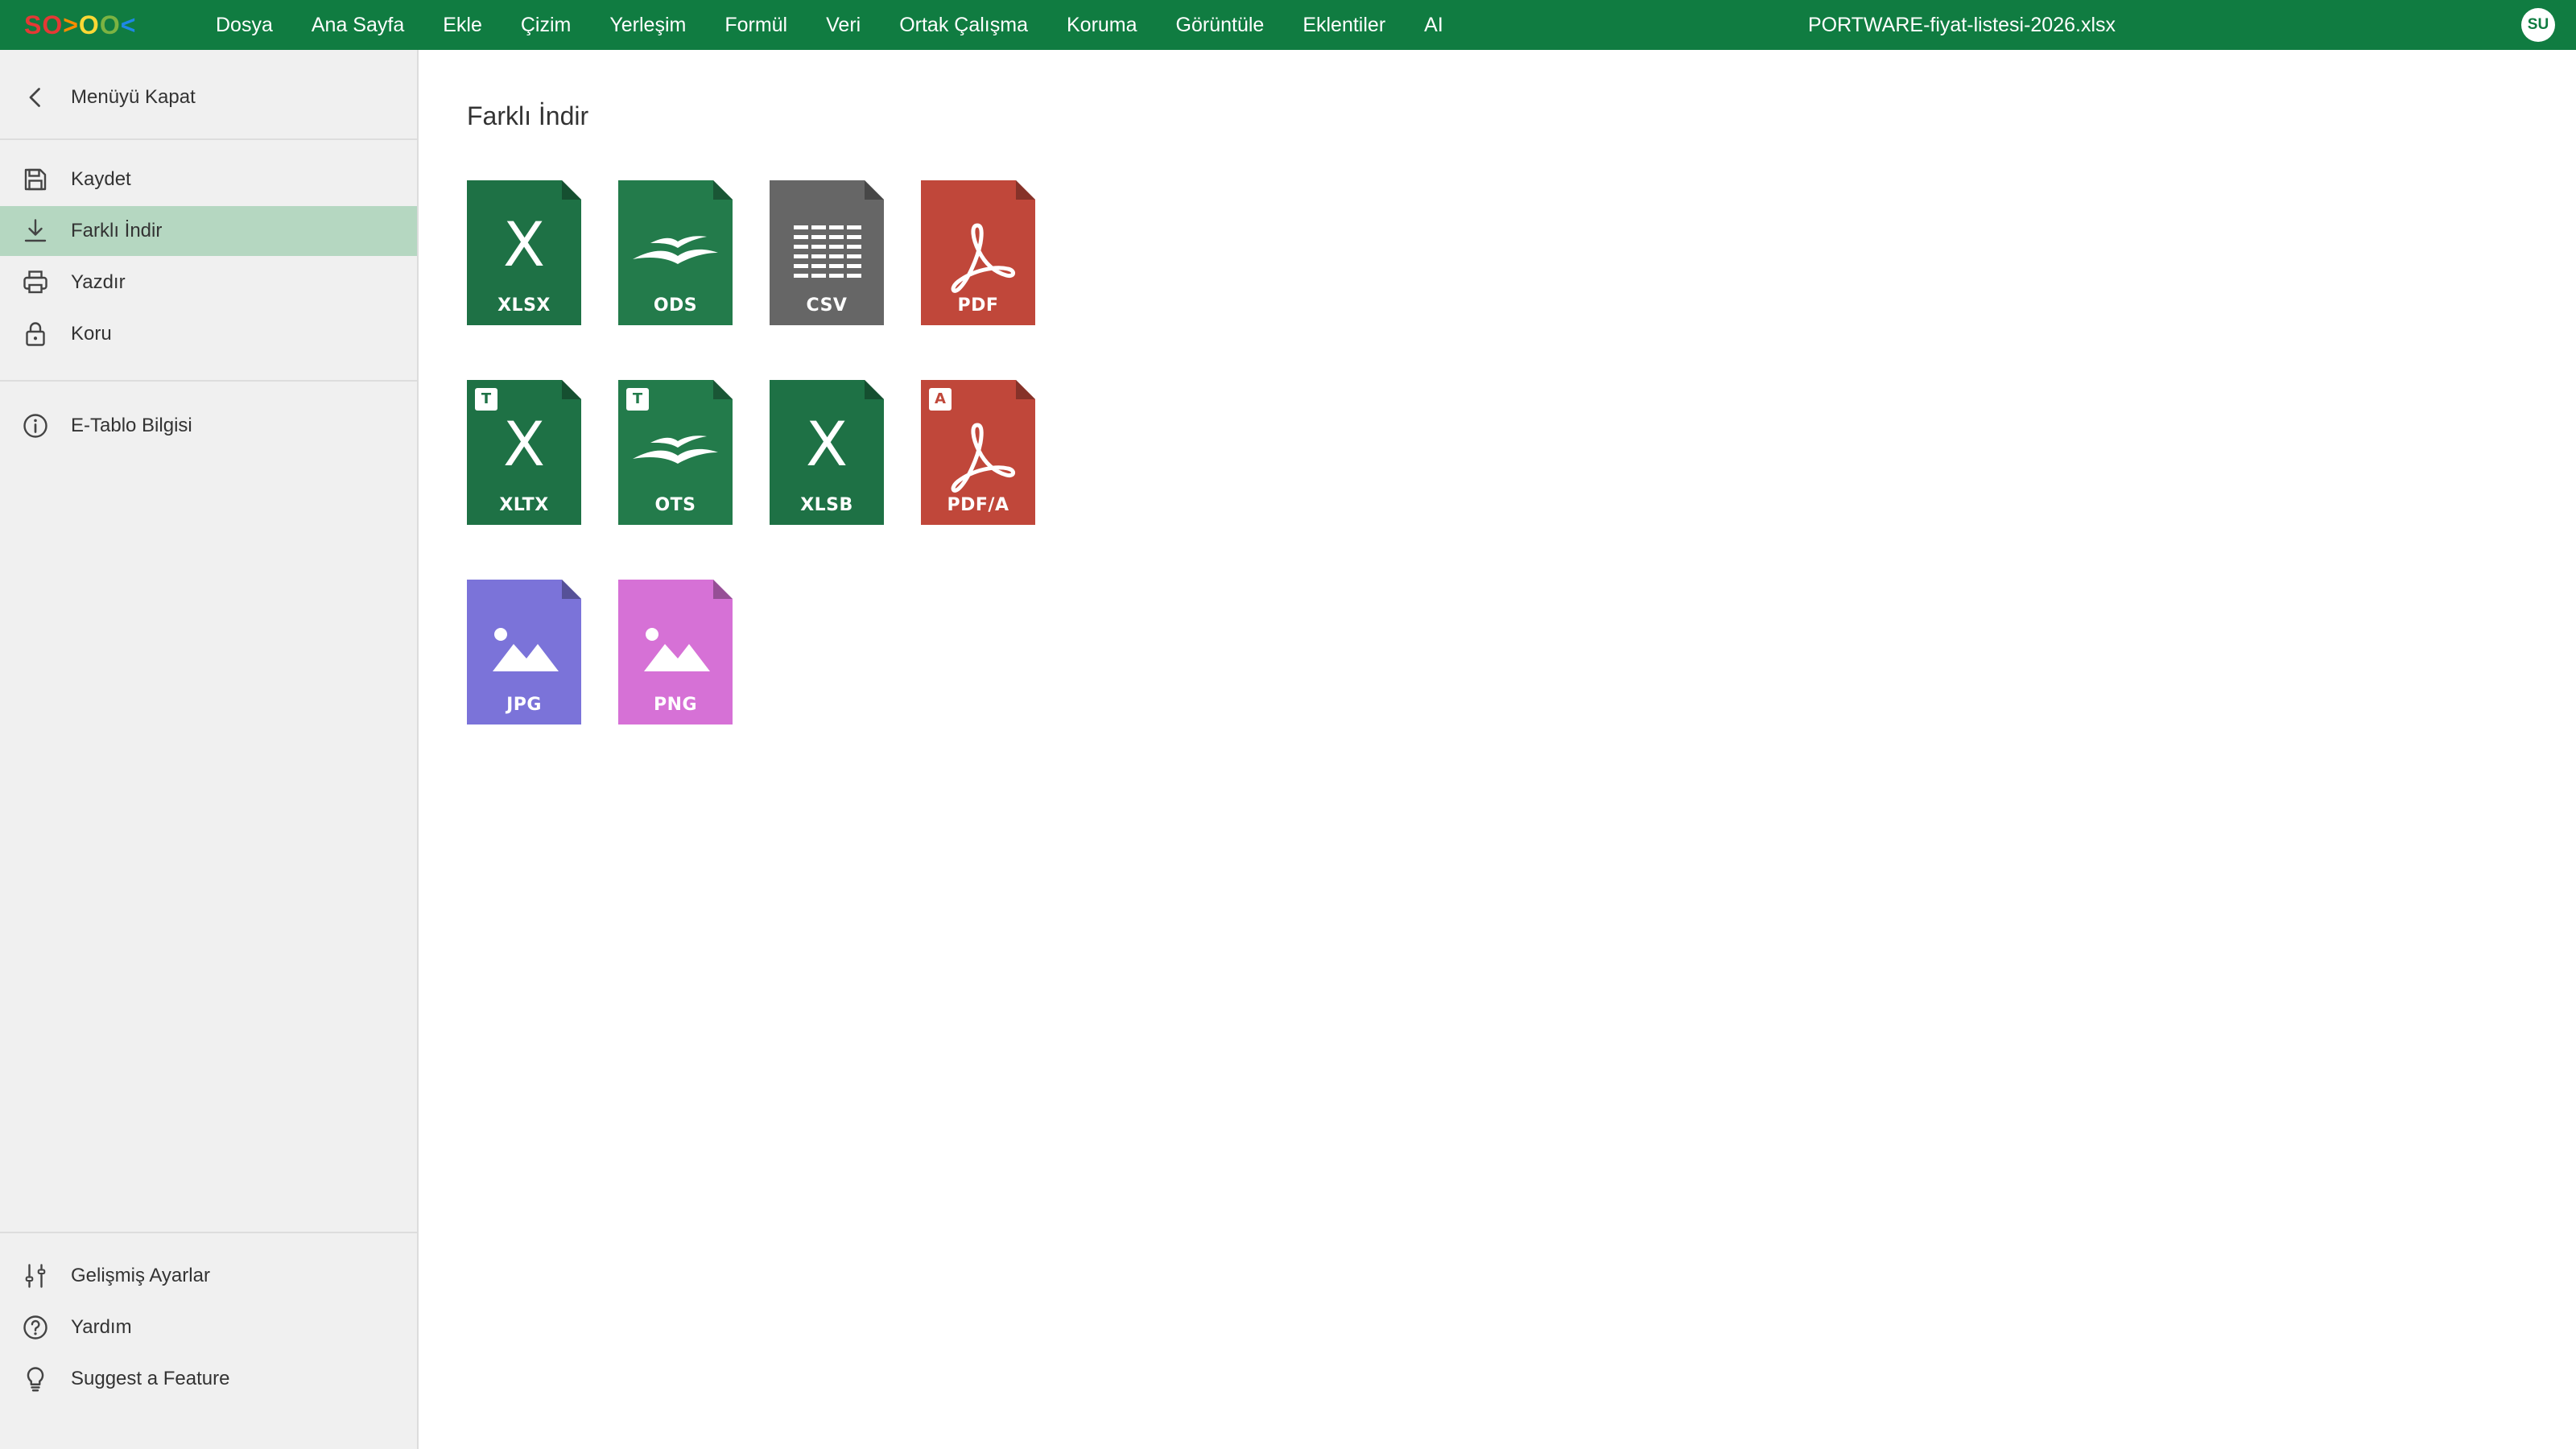  Describe the element at coordinates (35, 282) in the screenshot. I see `print-icon` at that location.